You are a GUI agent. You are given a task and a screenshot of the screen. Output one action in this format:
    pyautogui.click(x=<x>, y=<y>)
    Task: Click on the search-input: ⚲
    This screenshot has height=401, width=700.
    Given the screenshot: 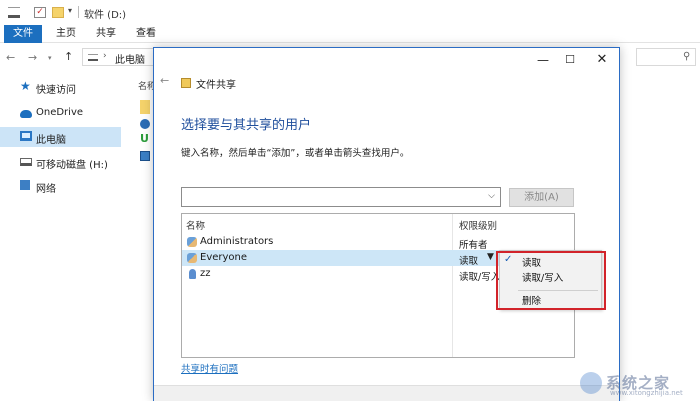 What is the action you would take?
    pyautogui.click(x=666, y=57)
    